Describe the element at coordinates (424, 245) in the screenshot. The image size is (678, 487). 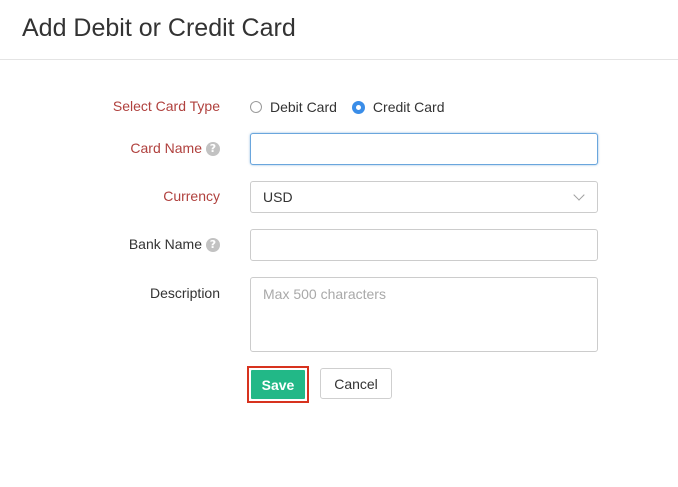
I see `bank-name-input` at that location.